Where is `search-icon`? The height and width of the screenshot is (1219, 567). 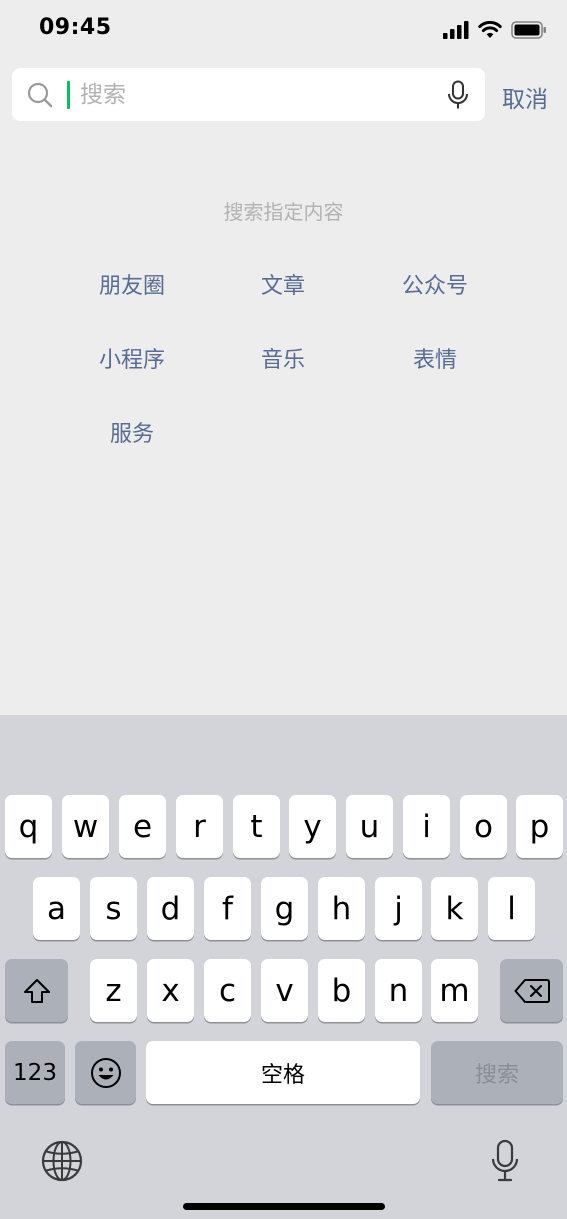
search-icon is located at coordinates (40, 95).